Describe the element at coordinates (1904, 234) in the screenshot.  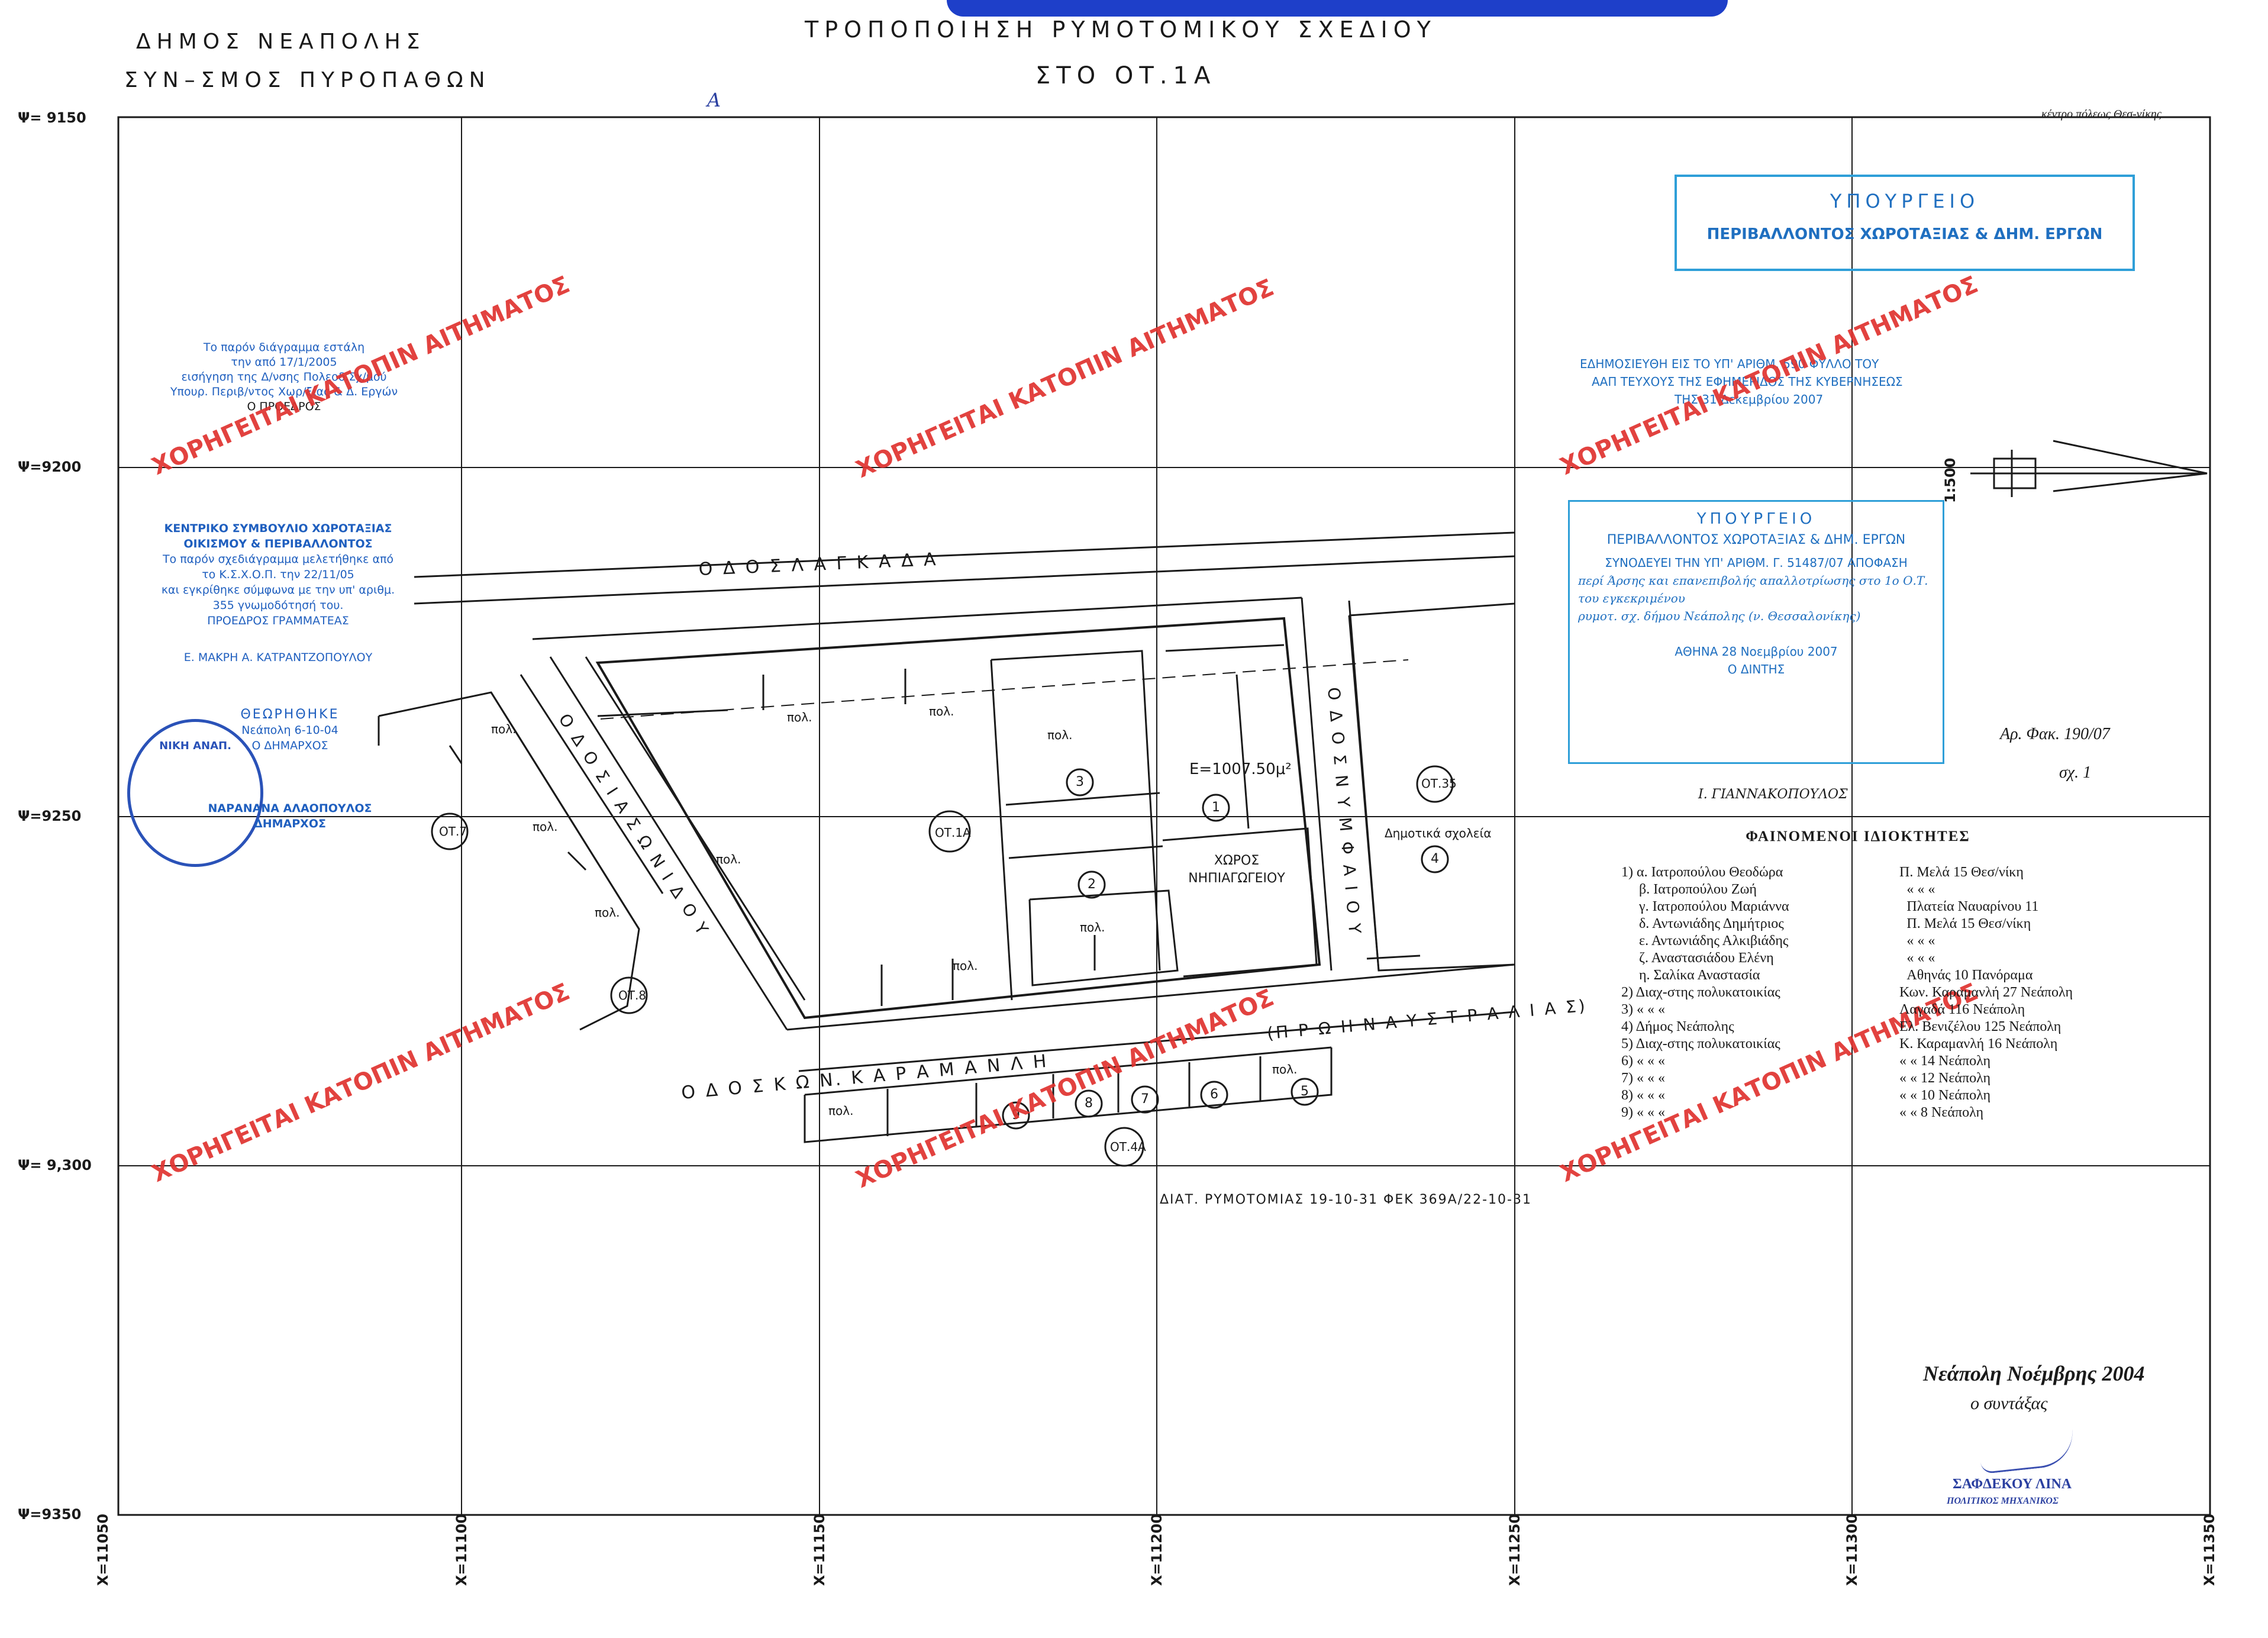
I see `ministry-stamp-top-line2: ΠΕΡΙΒΑΛΛΟΝΤΟΣ ΧΩΡΟΤΑΞΙΑΣ & ΔΗΜ. ΕΡΓΩΝ` at that location.